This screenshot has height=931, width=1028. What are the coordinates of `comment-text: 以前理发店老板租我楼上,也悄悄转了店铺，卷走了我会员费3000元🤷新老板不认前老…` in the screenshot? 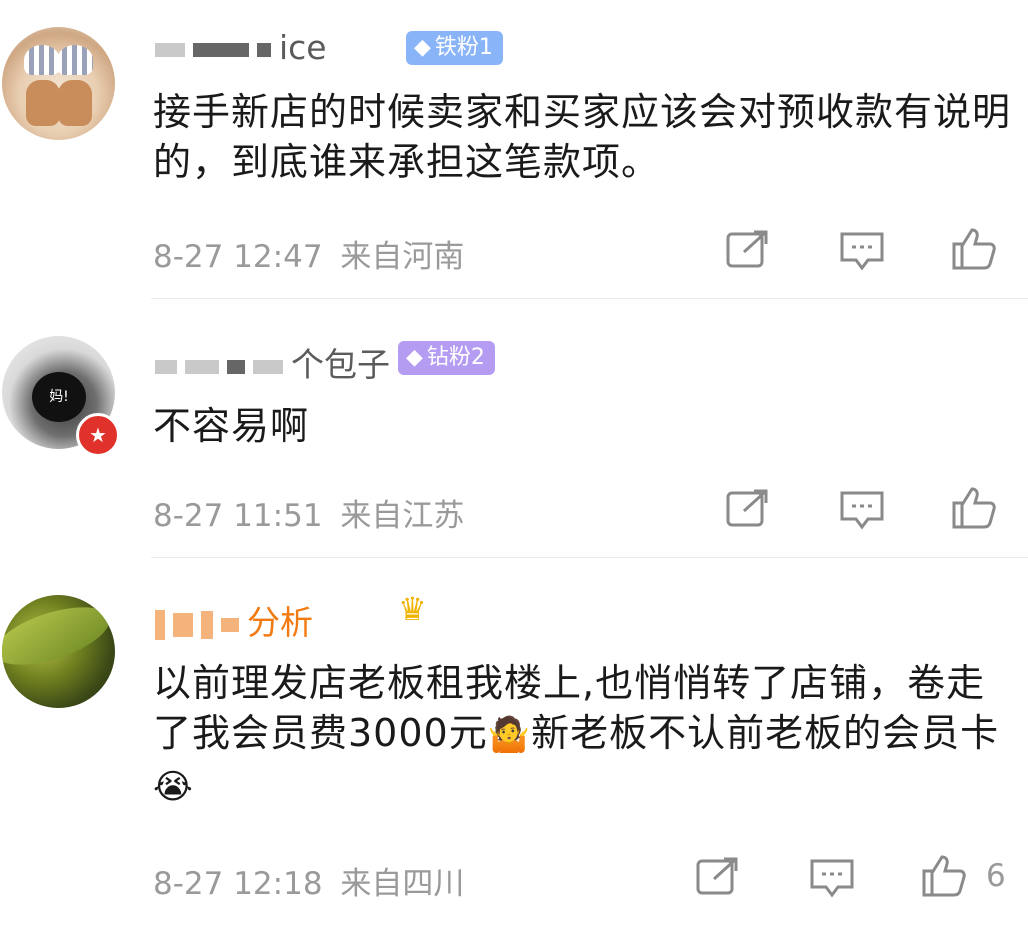 It's located at (583, 735).